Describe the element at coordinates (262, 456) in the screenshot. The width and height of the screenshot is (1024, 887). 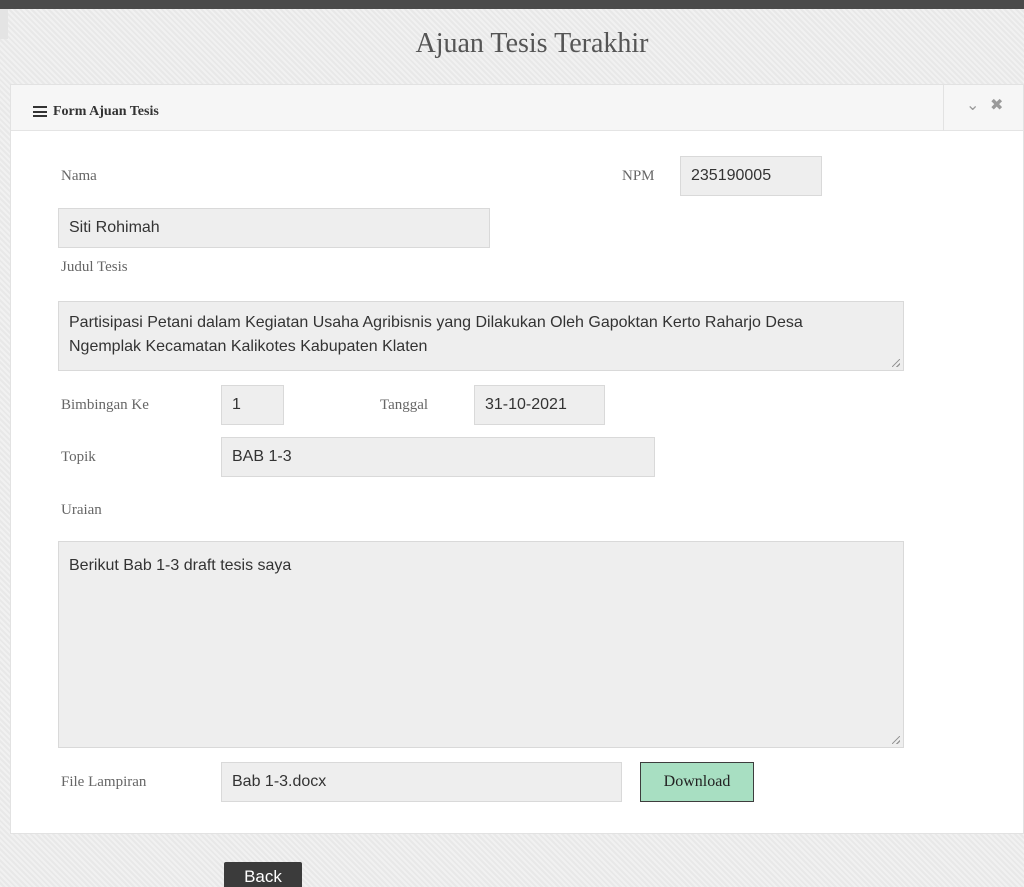
I see `topik-value: BAB 1-3` at that location.